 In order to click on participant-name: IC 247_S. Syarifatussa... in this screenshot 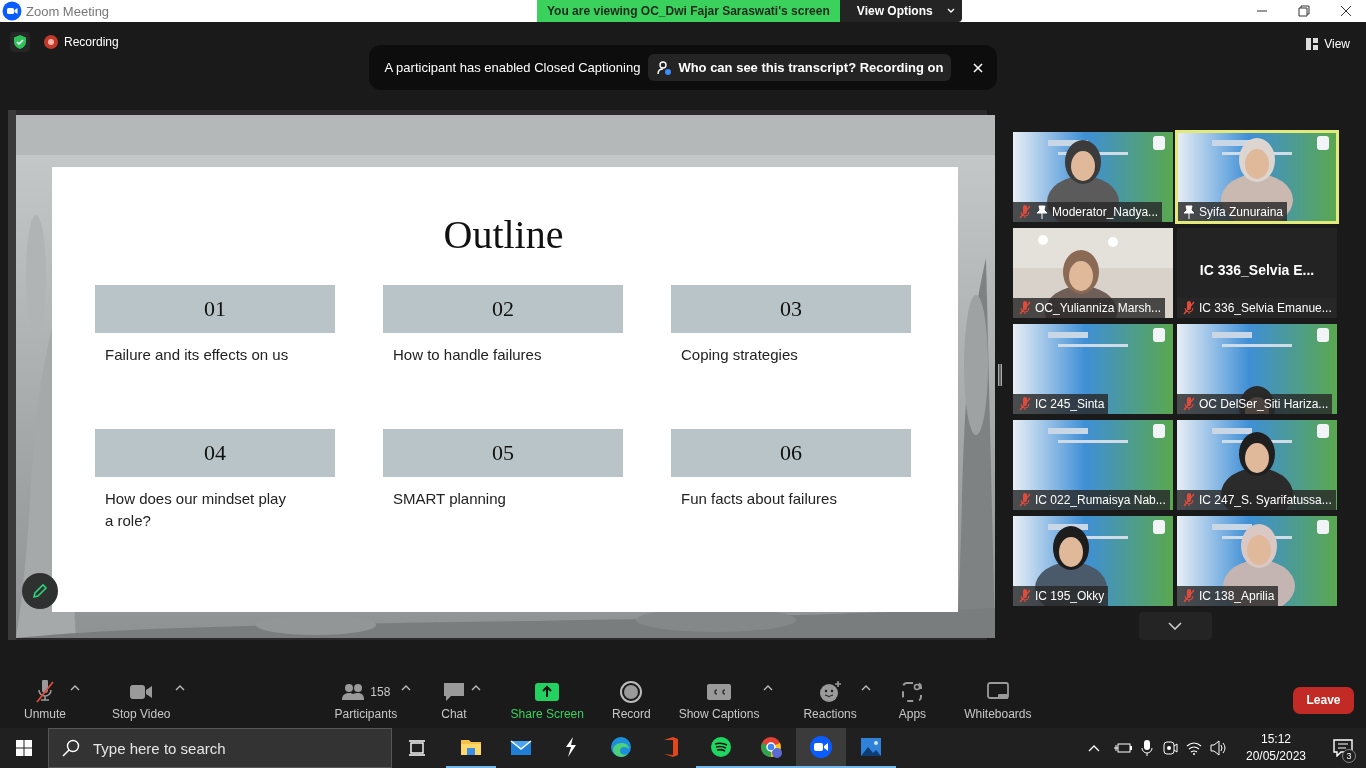, I will do `click(1265, 500)`.